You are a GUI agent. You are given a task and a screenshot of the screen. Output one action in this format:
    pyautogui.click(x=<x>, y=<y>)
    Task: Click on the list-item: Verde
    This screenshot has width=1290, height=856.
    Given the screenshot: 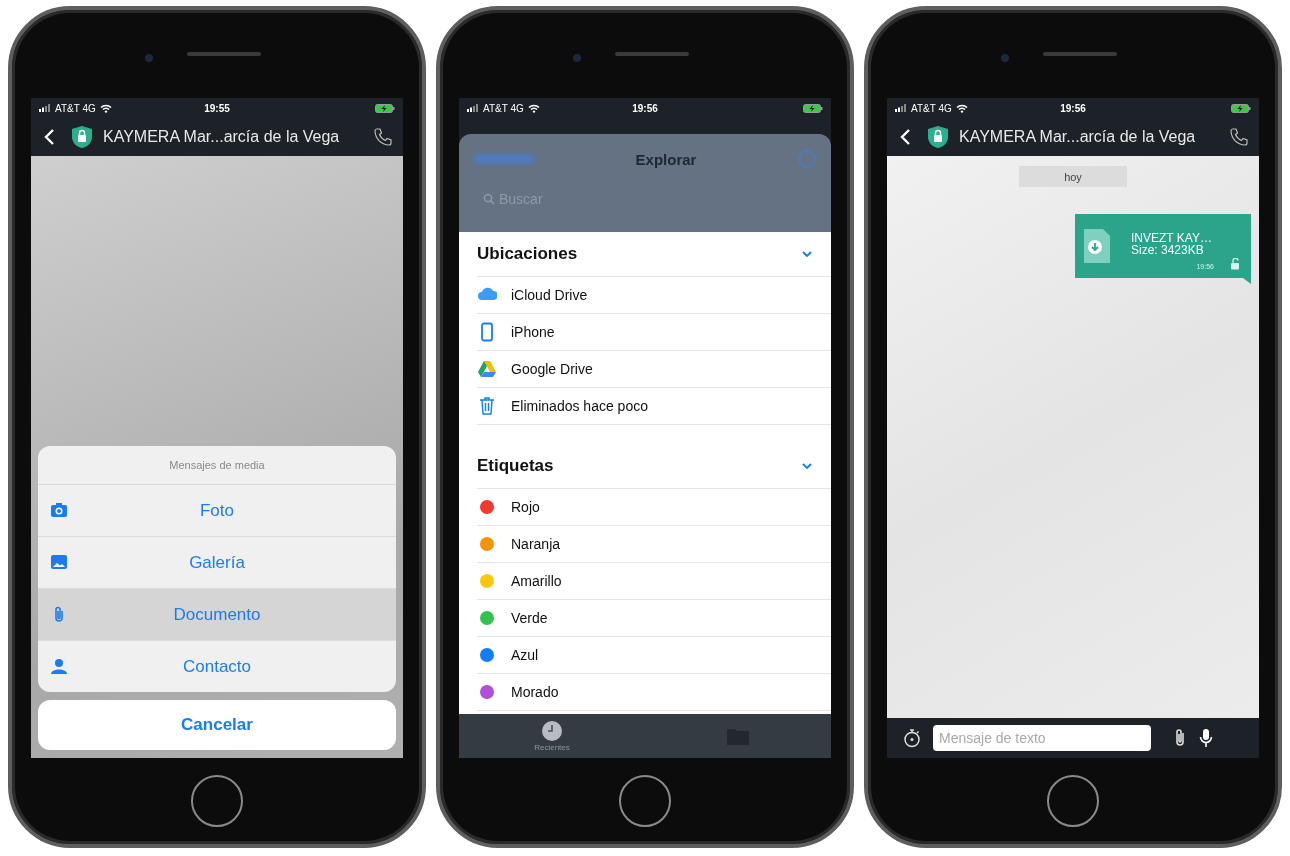 What is the action you would take?
    pyautogui.click(x=529, y=618)
    